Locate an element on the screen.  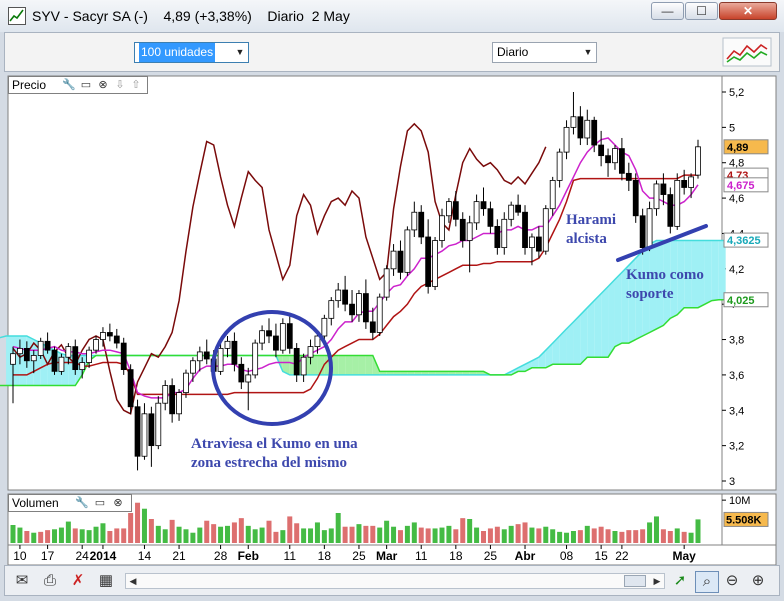
date-tick-label: 21 is located at coordinates (179, 556).